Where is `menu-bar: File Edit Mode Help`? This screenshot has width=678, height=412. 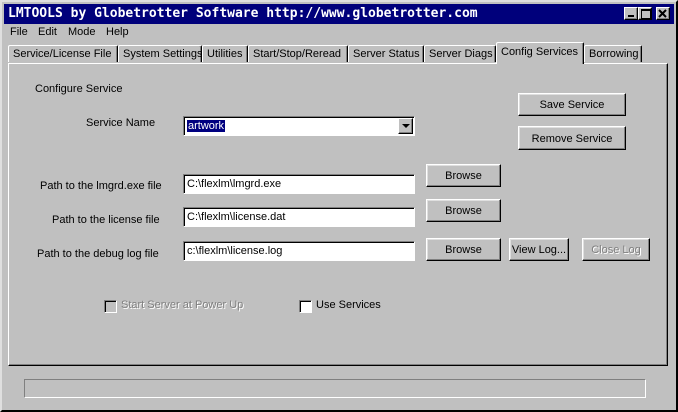
menu-bar: File Edit Mode Help is located at coordinates (339, 33).